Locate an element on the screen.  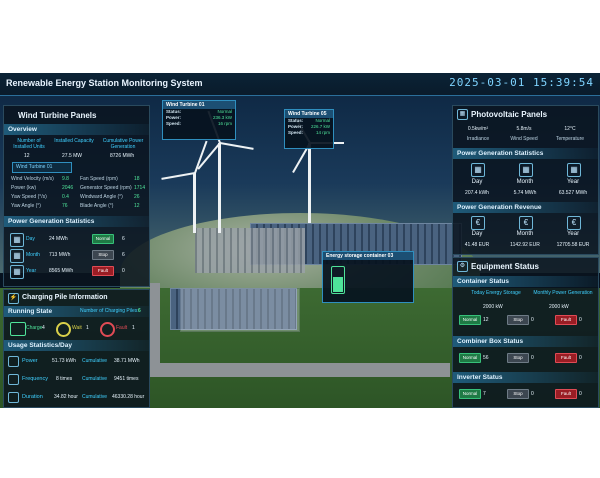
overview-header: Overview is located at coordinates (76, 129).